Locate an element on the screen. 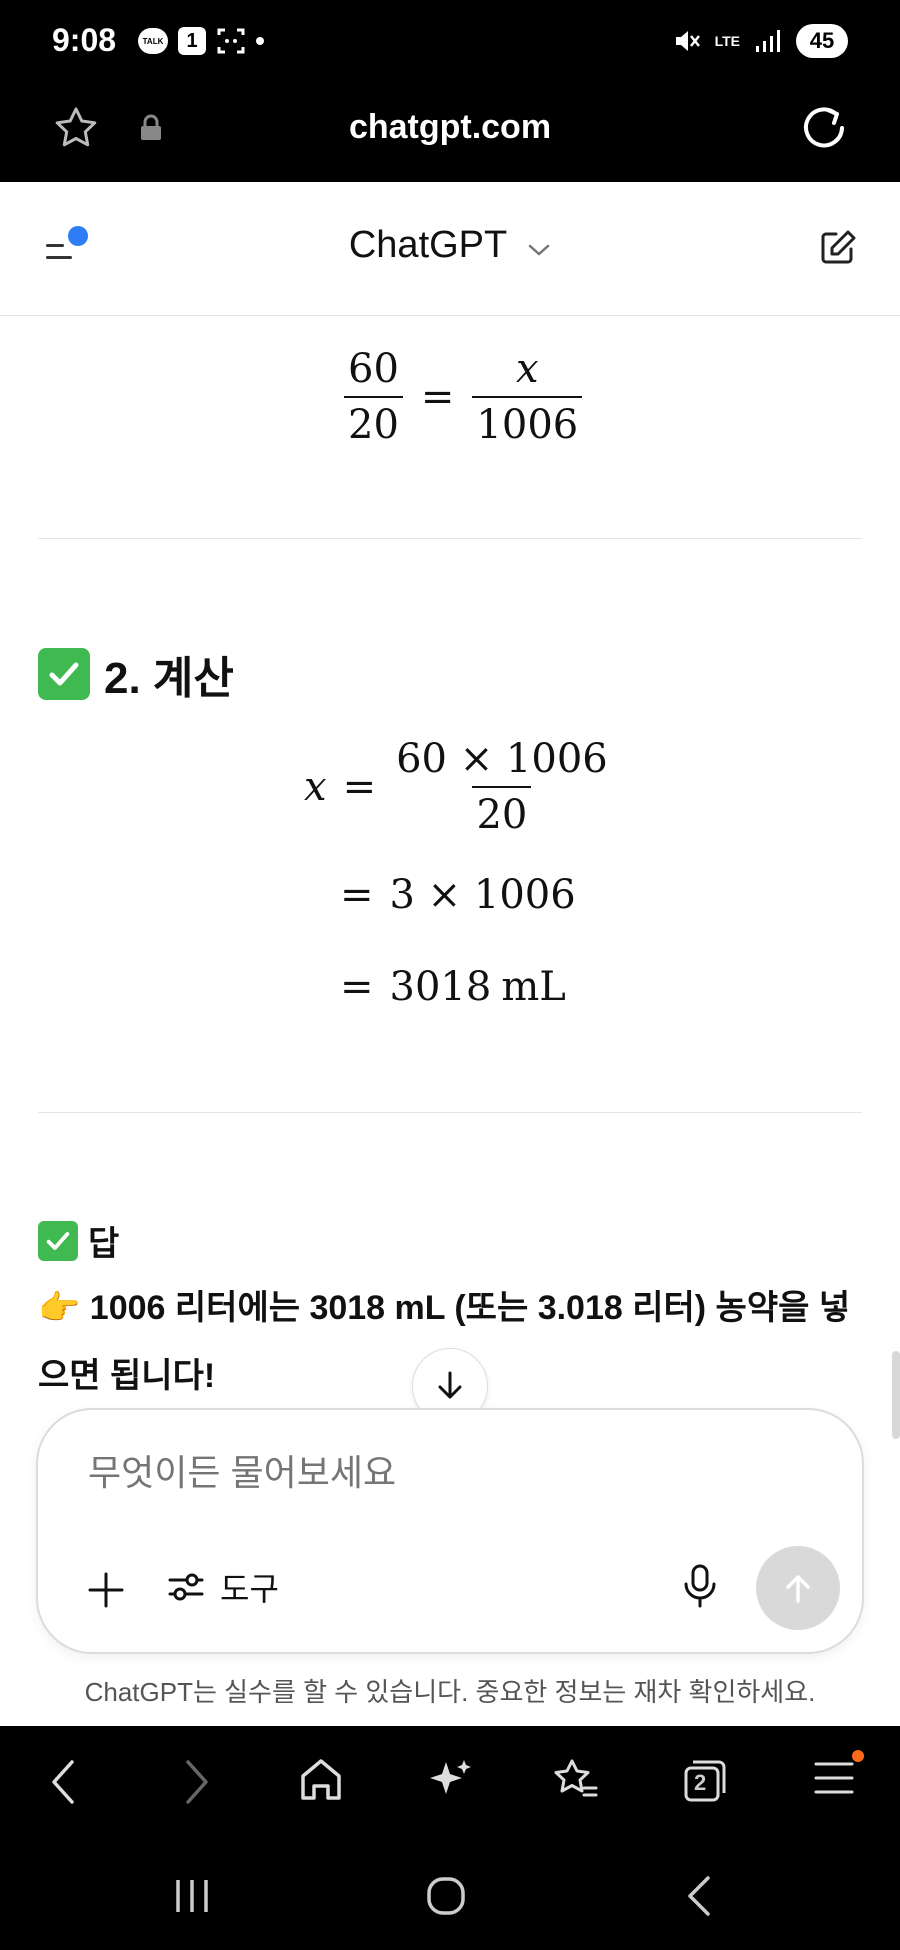 The image size is (900, 1950). battery-indicator: 45 is located at coordinates (822, 41).